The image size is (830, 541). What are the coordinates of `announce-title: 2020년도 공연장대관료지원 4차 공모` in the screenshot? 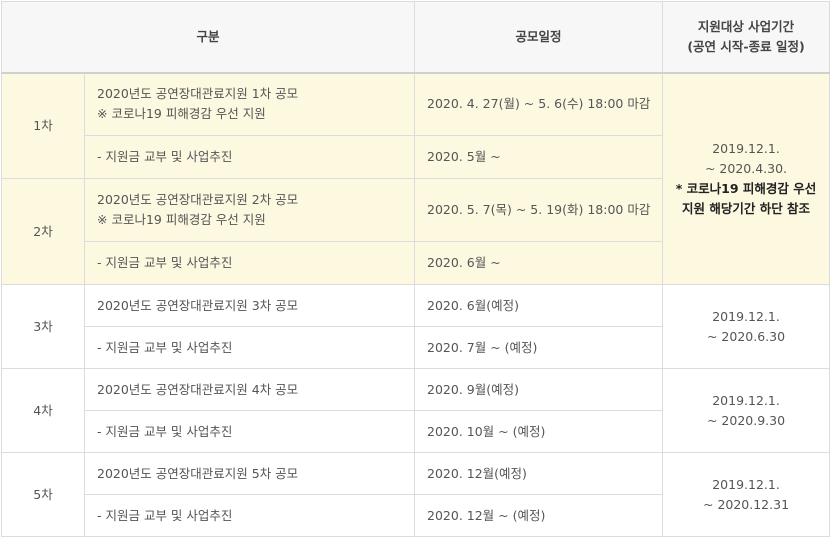 It's located at (249, 389).